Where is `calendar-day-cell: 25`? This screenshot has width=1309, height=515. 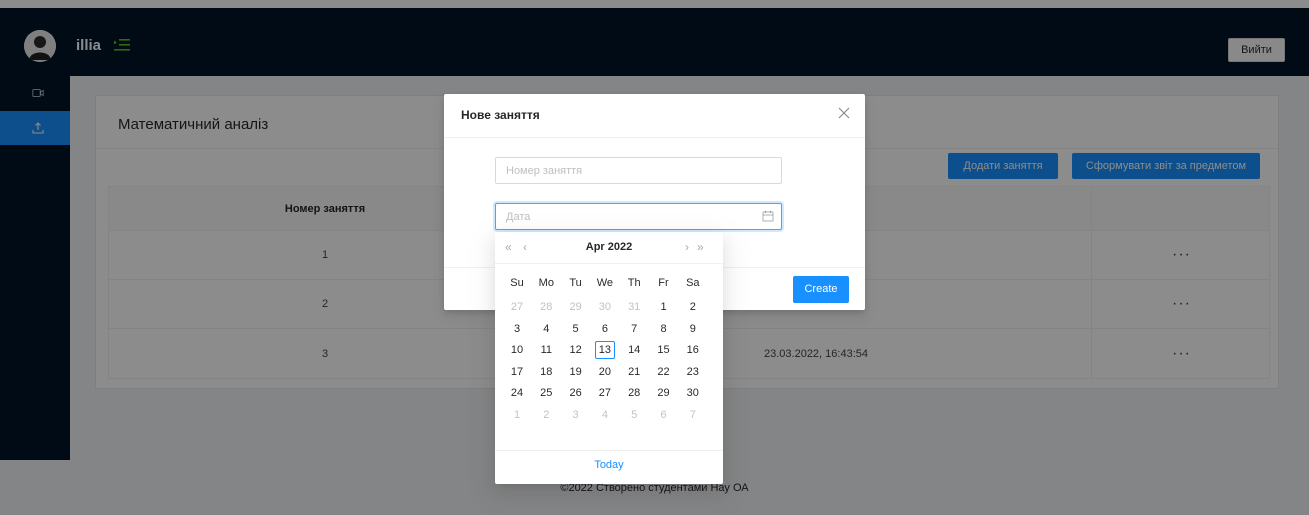
calendar-day-cell: 25 is located at coordinates (546, 393).